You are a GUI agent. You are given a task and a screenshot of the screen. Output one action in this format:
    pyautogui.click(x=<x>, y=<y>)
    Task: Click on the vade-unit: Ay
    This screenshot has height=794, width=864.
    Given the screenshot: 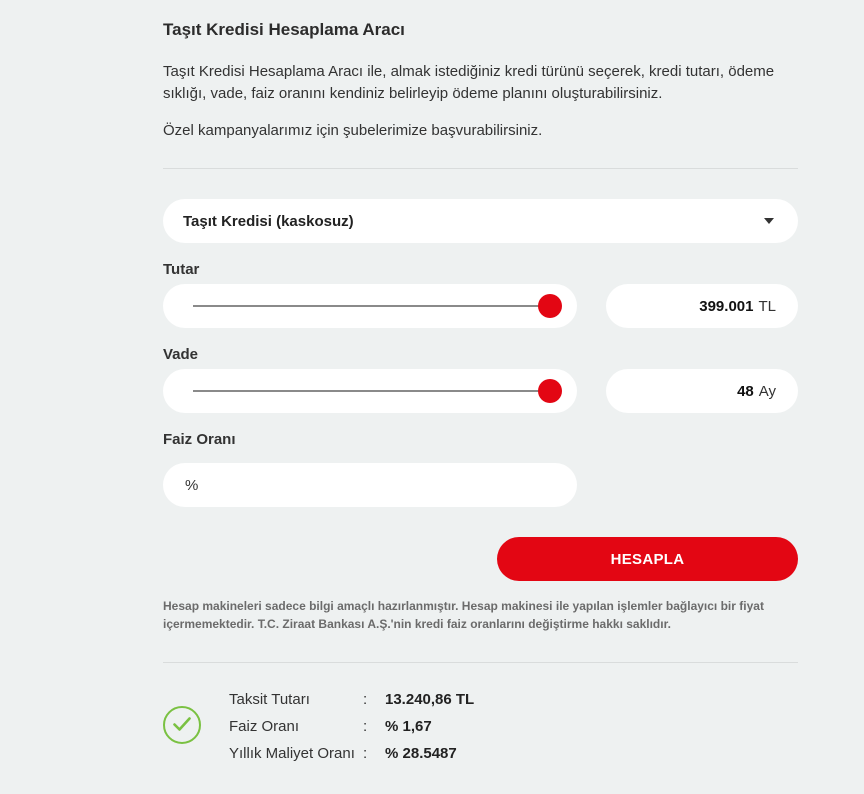 What is the action you would take?
    pyautogui.click(x=767, y=391)
    